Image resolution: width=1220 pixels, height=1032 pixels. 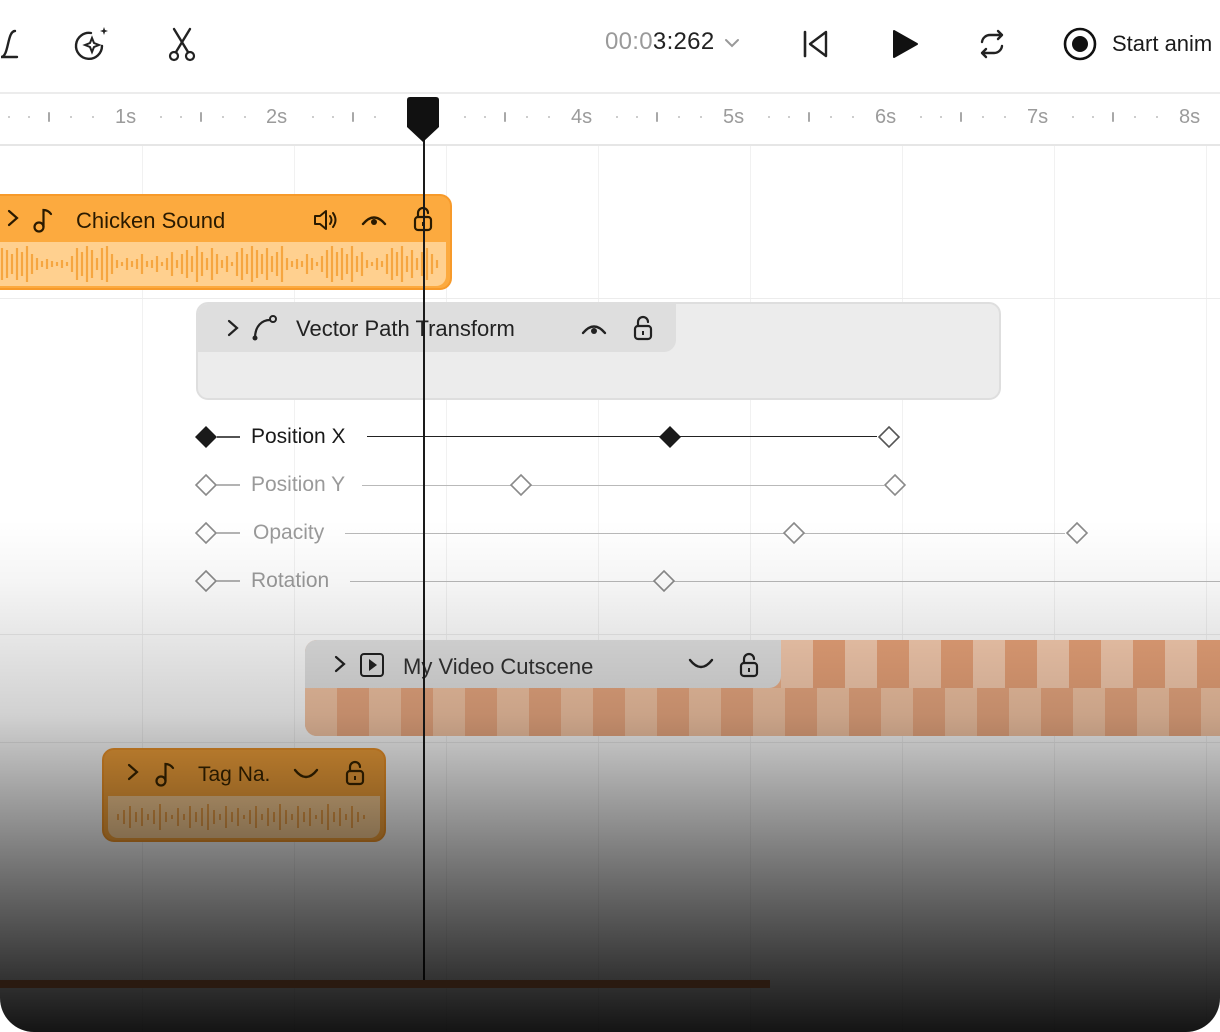 I want to click on video-clip-my-video-cutscene: My Video Cutscene, so click(x=762, y=688).